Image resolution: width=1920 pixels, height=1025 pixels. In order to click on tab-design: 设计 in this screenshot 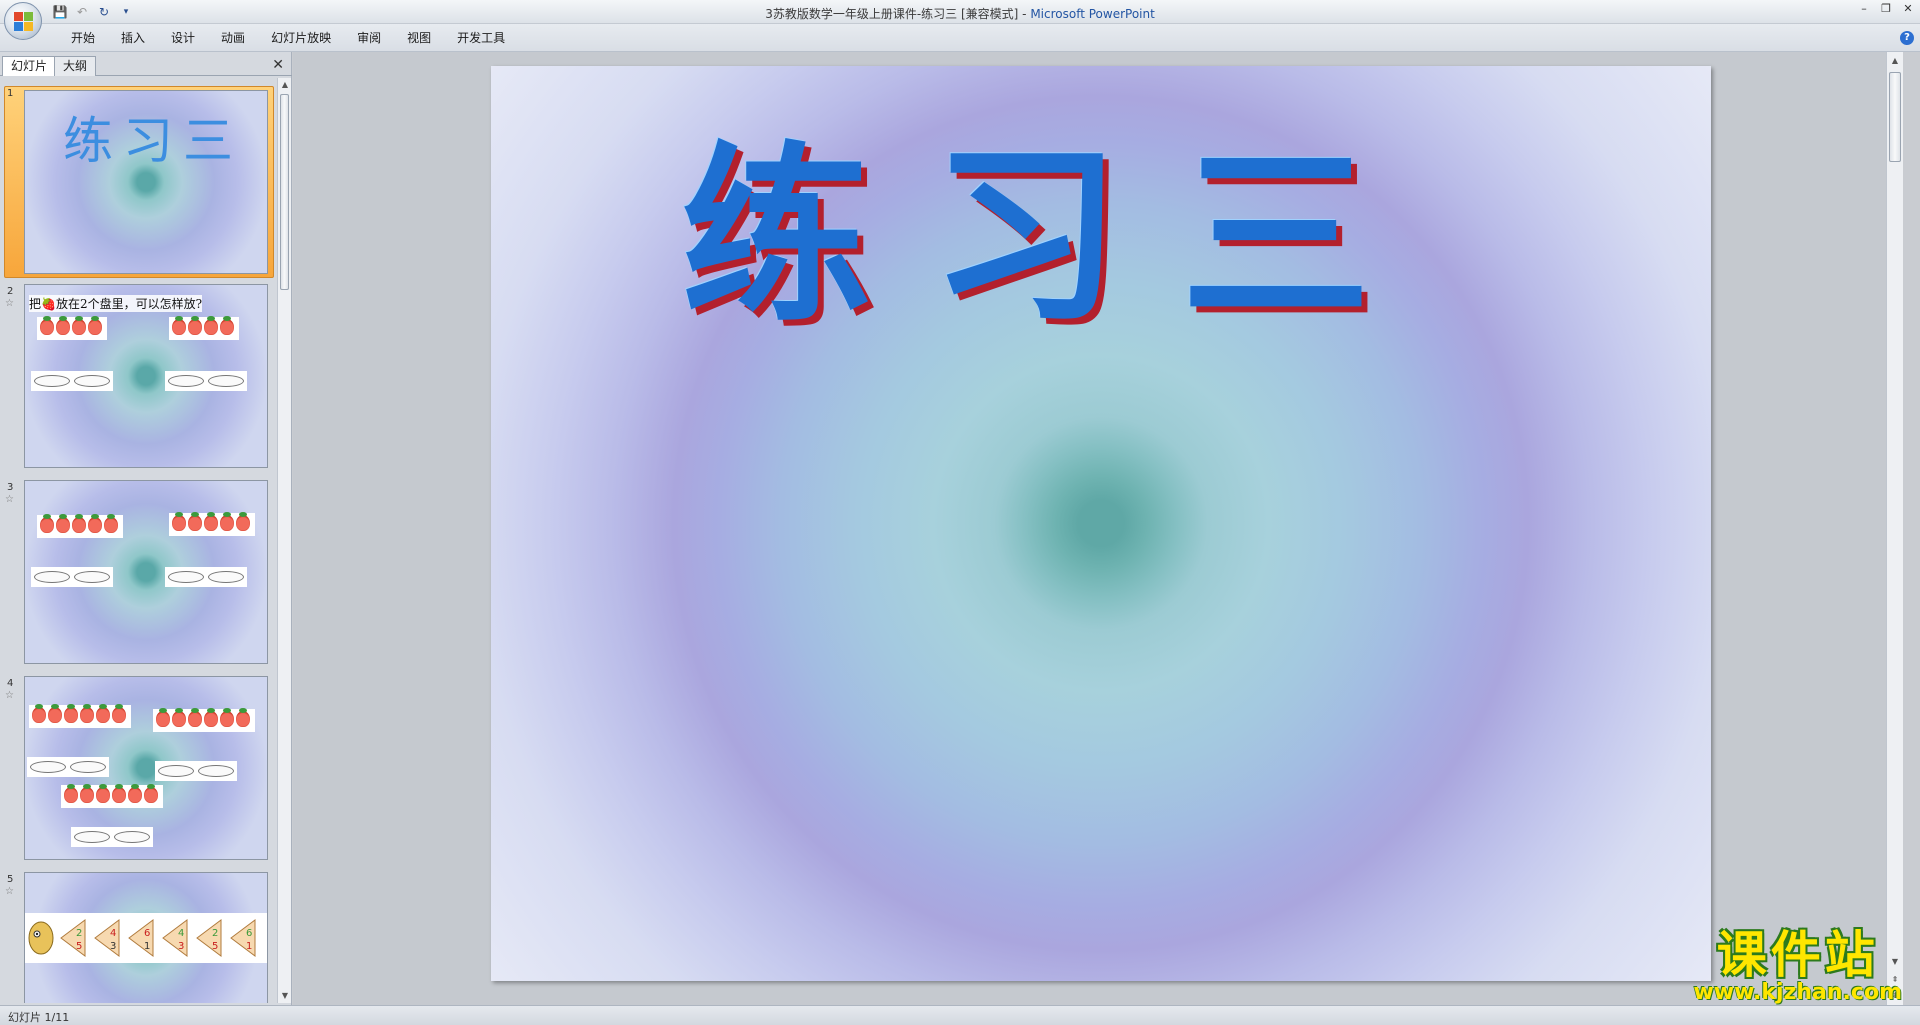, I will do `click(183, 38)`.